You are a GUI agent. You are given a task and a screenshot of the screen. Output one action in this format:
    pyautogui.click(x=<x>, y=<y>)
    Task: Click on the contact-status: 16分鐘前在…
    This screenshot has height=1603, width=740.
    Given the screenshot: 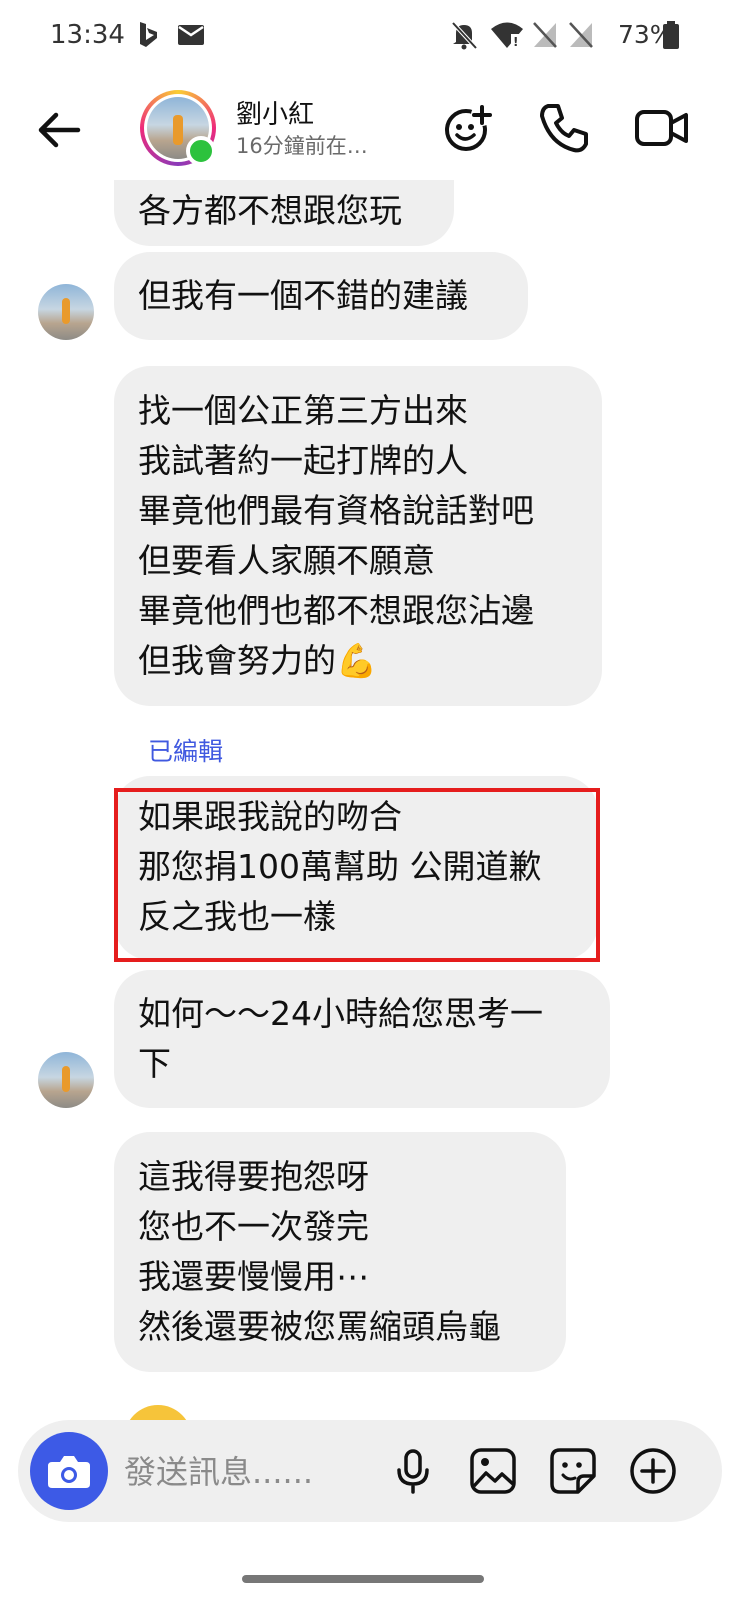 What is the action you would take?
    pyautogui.click(x=302, y=146)
    